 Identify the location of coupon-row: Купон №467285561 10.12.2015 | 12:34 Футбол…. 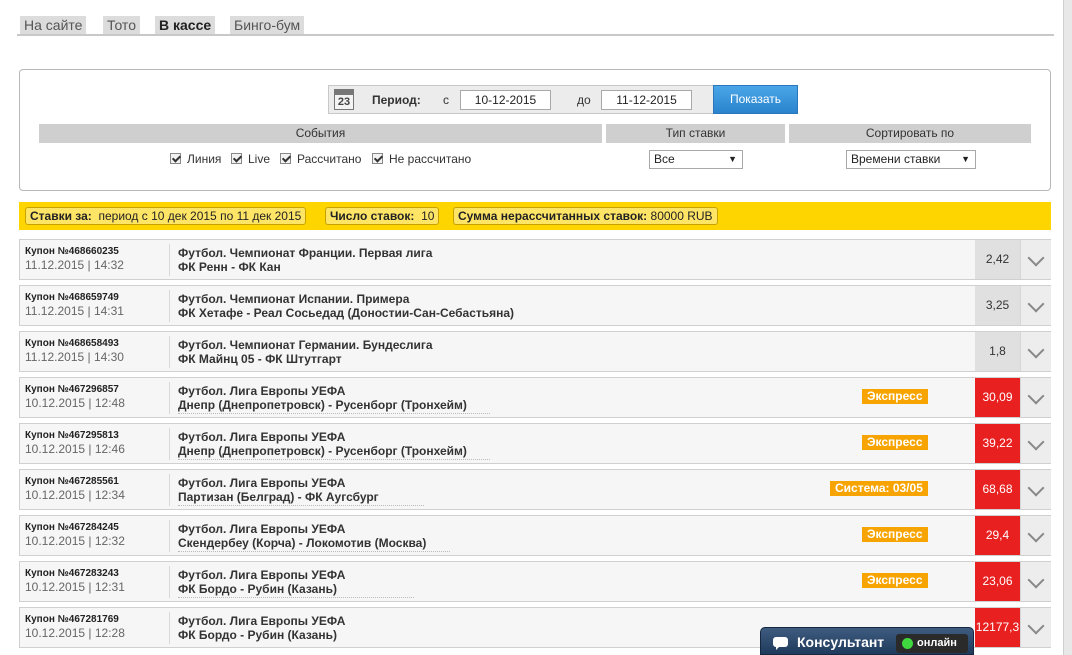
(535, 489).